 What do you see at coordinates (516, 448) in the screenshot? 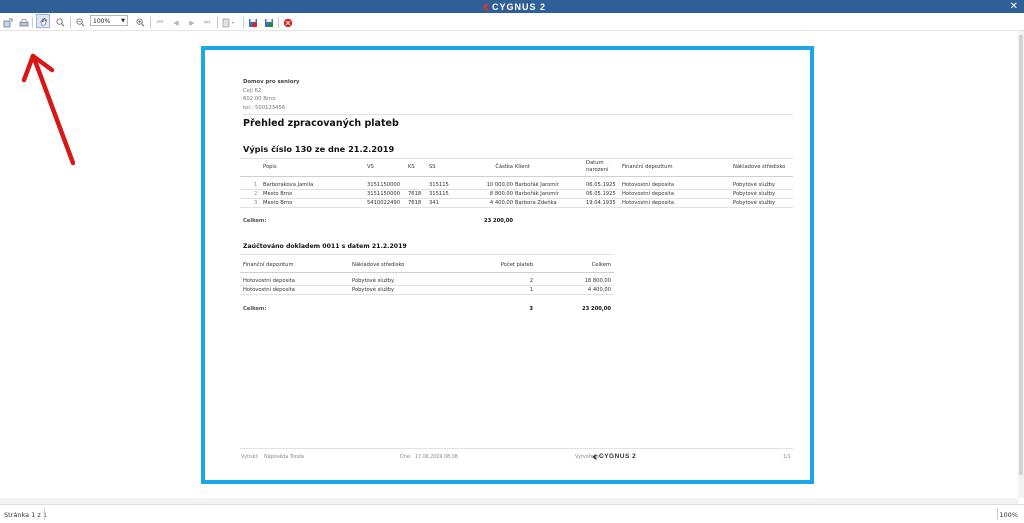
I see `footer-divider` at bounding box center [516, 448].